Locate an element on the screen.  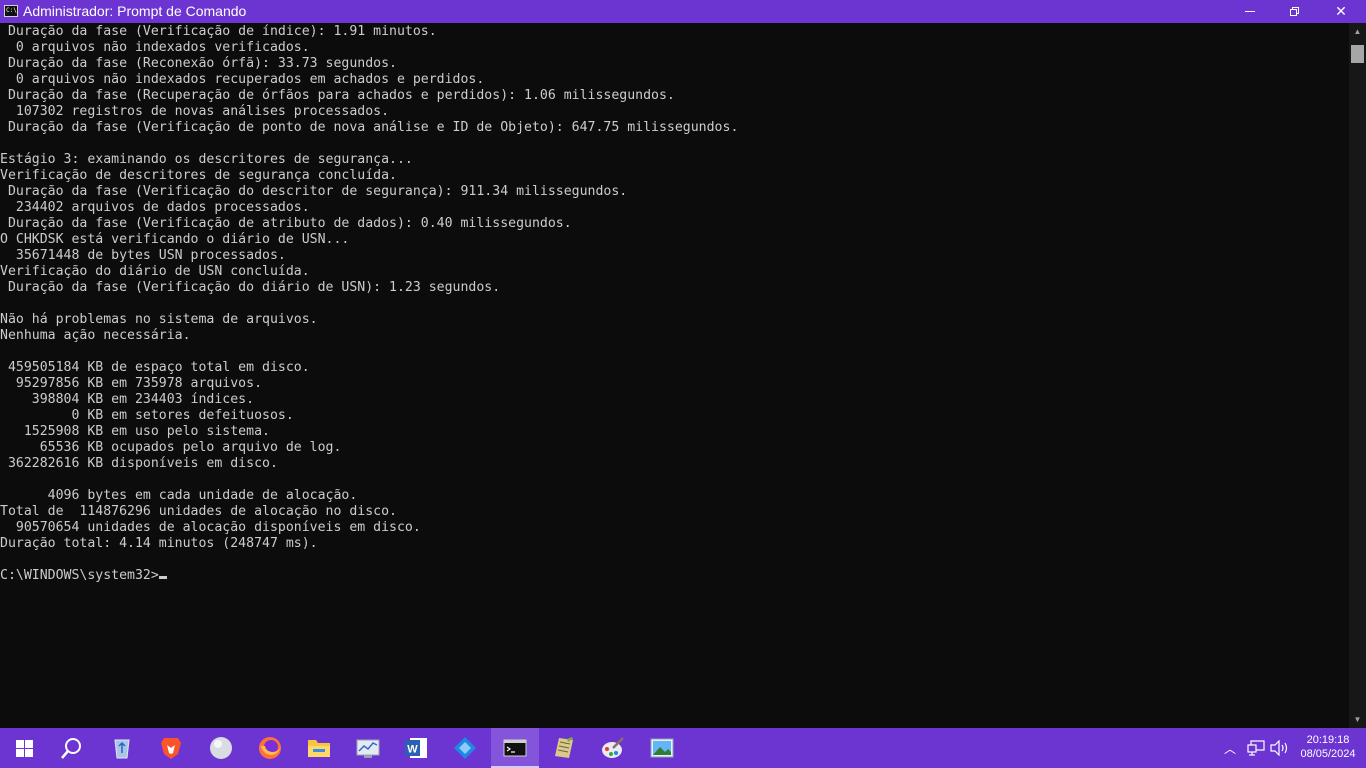
minimize-button is located at coordinates (1250, 11).